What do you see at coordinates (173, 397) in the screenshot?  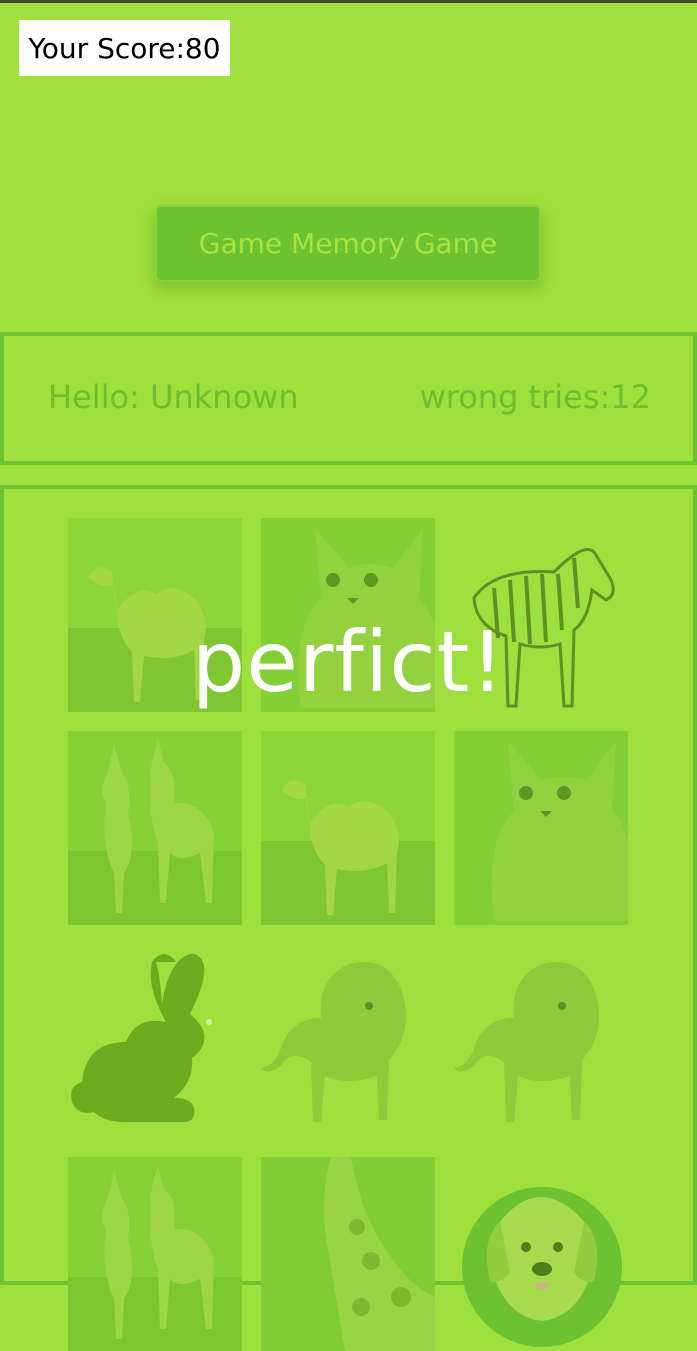 I see `hello-label: Hello: Unknown` at bounding box center [173, 397].